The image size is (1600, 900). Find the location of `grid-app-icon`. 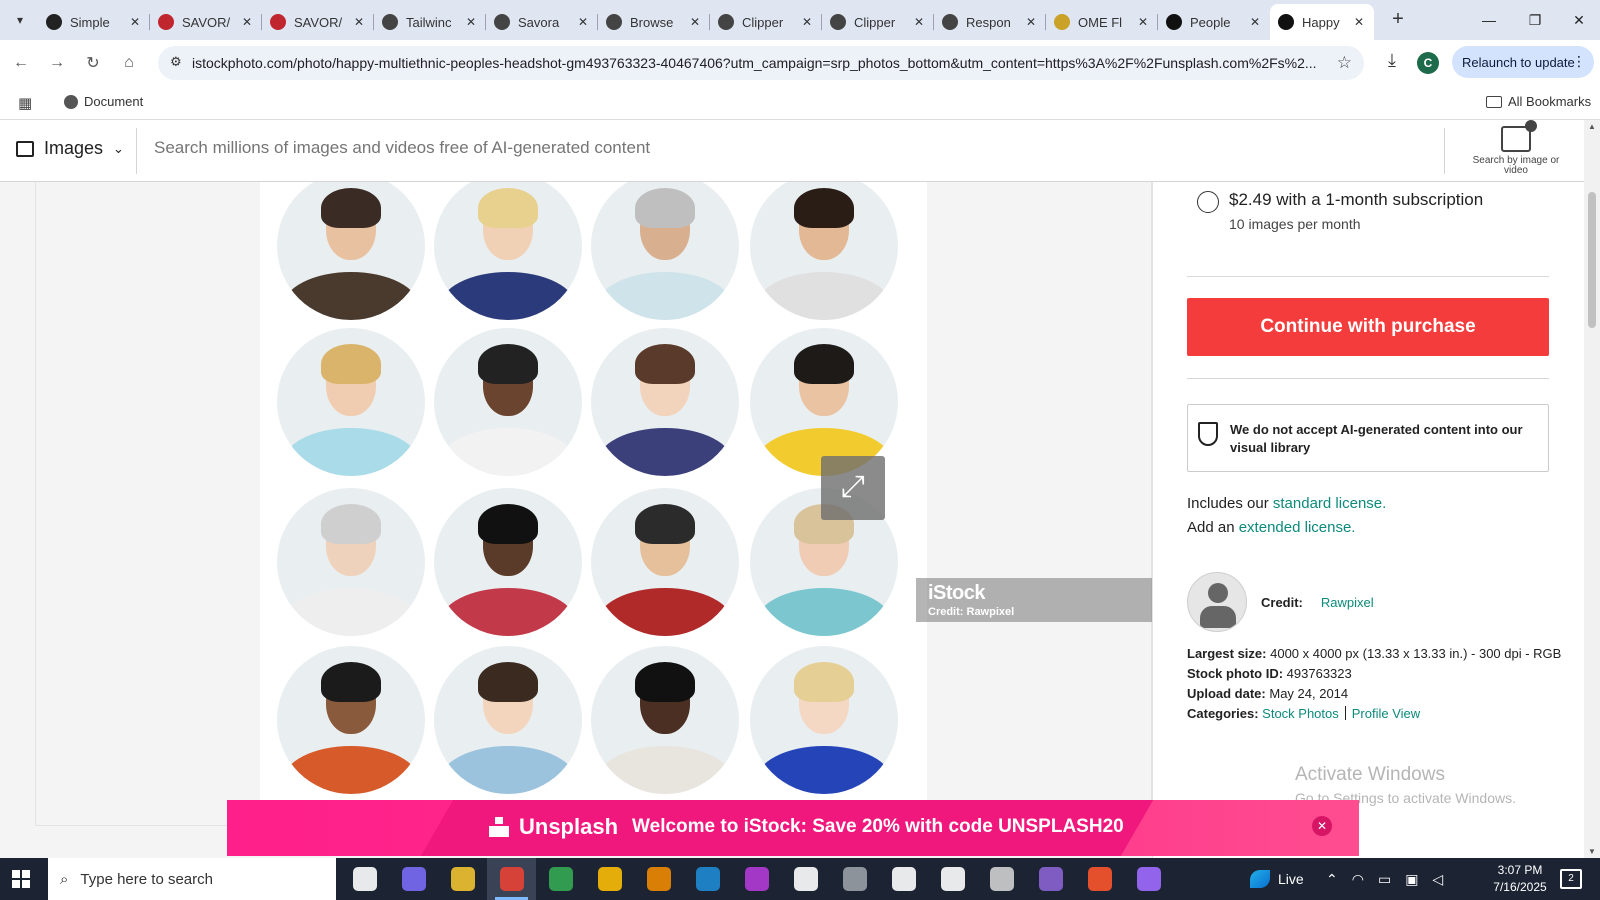

grid-app-icon is located at coordinates (952, 879).